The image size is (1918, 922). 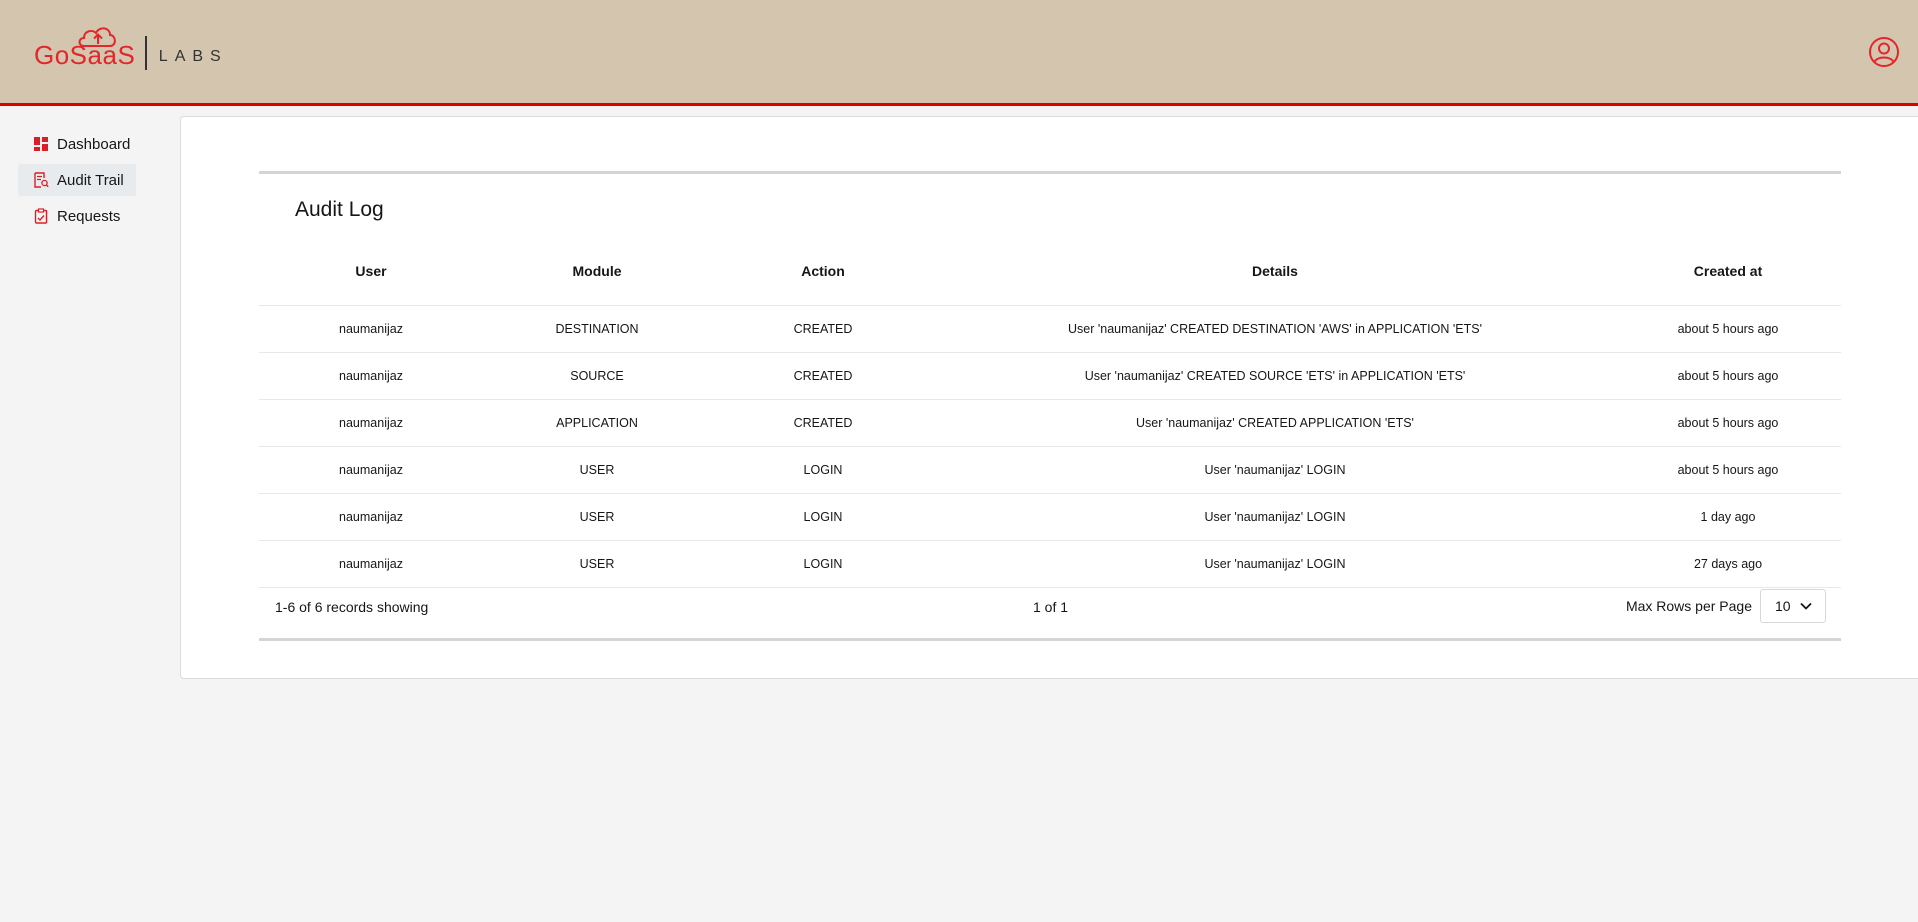 What do you see at coordinates (41, 180) in the screenshot?
I see `audit-trail-icon` at bounding box center [41, 180].